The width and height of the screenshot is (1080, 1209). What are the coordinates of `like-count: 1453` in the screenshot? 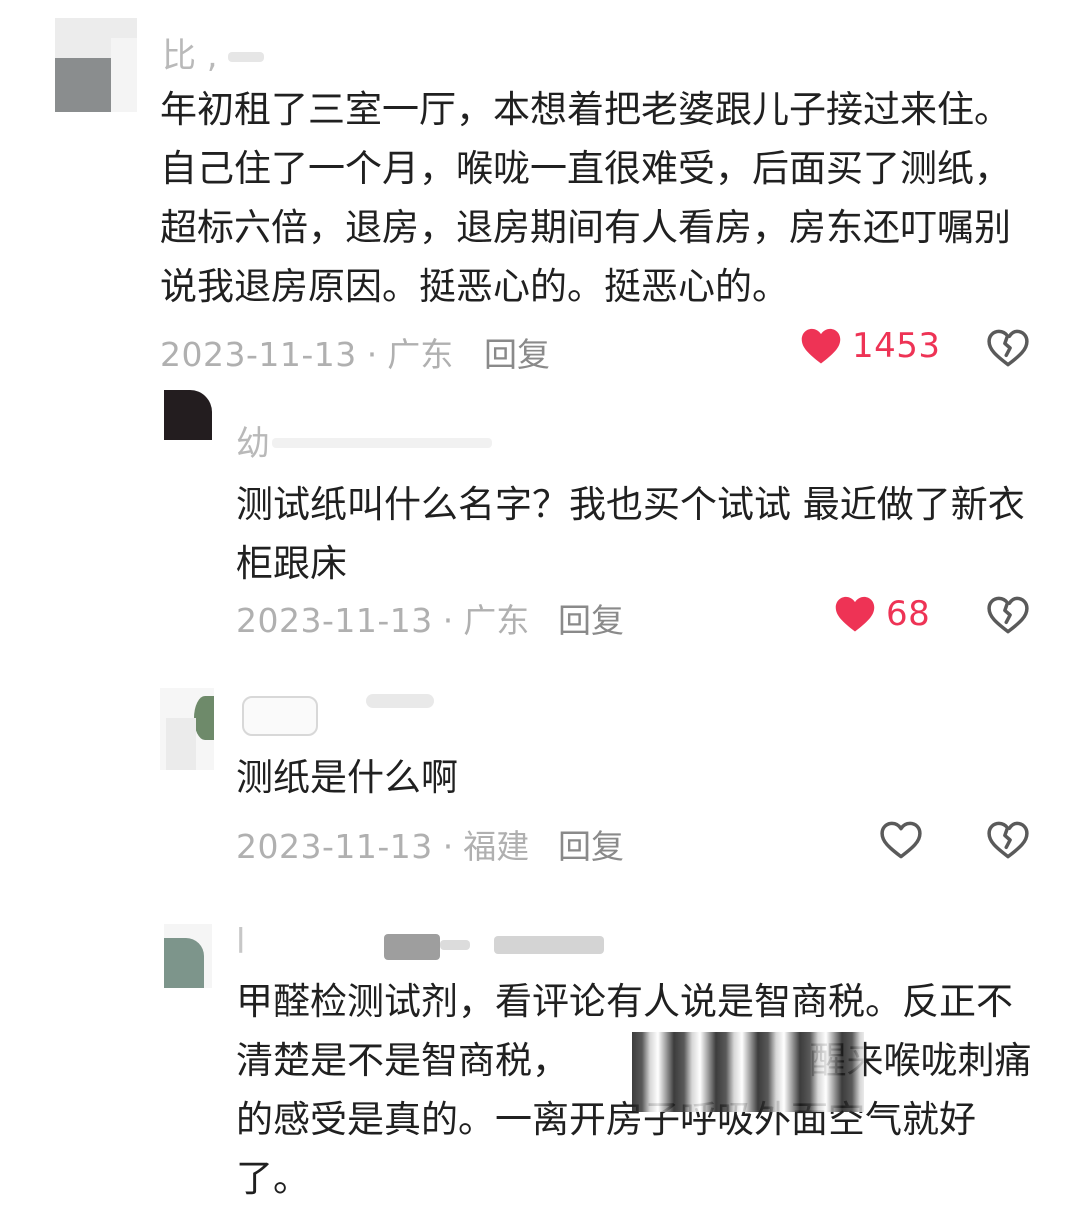 It's located at (896, 346).